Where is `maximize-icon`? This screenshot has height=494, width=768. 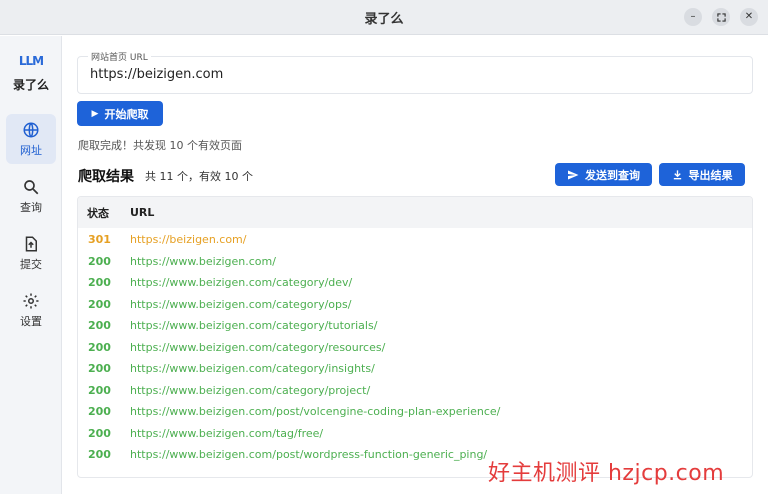
maximize-icon is located at coordinates (721, 17).